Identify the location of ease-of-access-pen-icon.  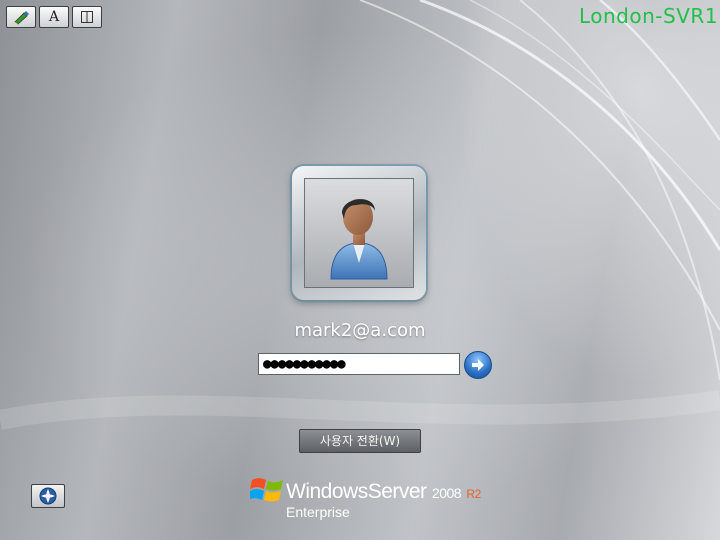
(21, 17).